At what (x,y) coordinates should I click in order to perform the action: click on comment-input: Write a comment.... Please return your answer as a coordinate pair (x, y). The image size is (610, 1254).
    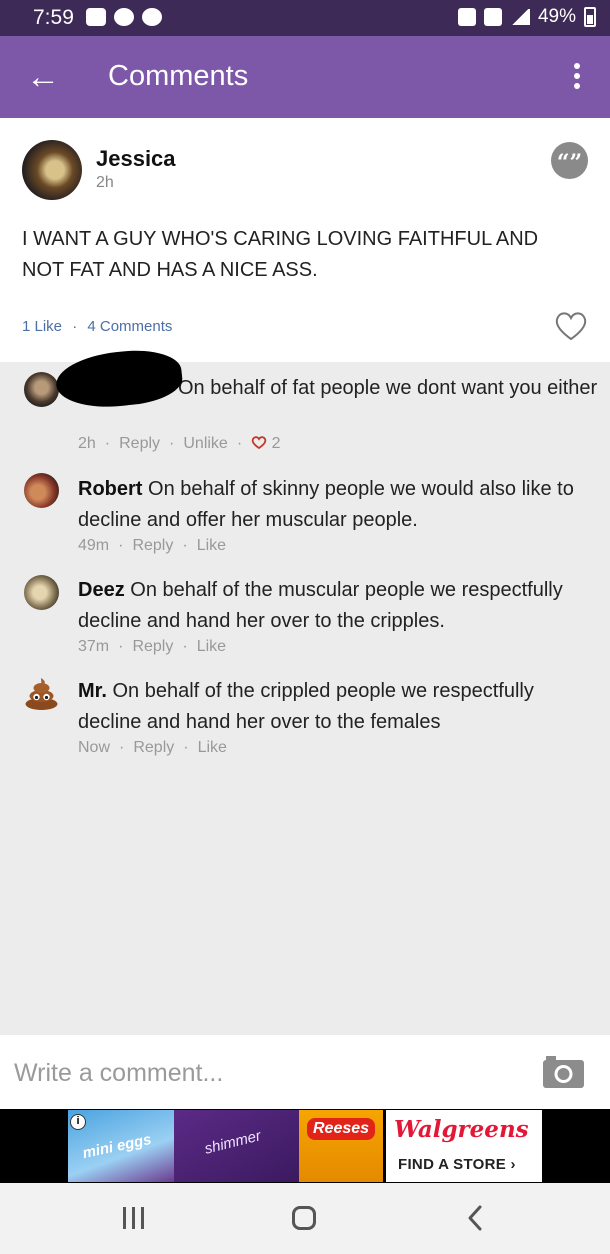
    Looking at the image, I should click on (264, 1073).